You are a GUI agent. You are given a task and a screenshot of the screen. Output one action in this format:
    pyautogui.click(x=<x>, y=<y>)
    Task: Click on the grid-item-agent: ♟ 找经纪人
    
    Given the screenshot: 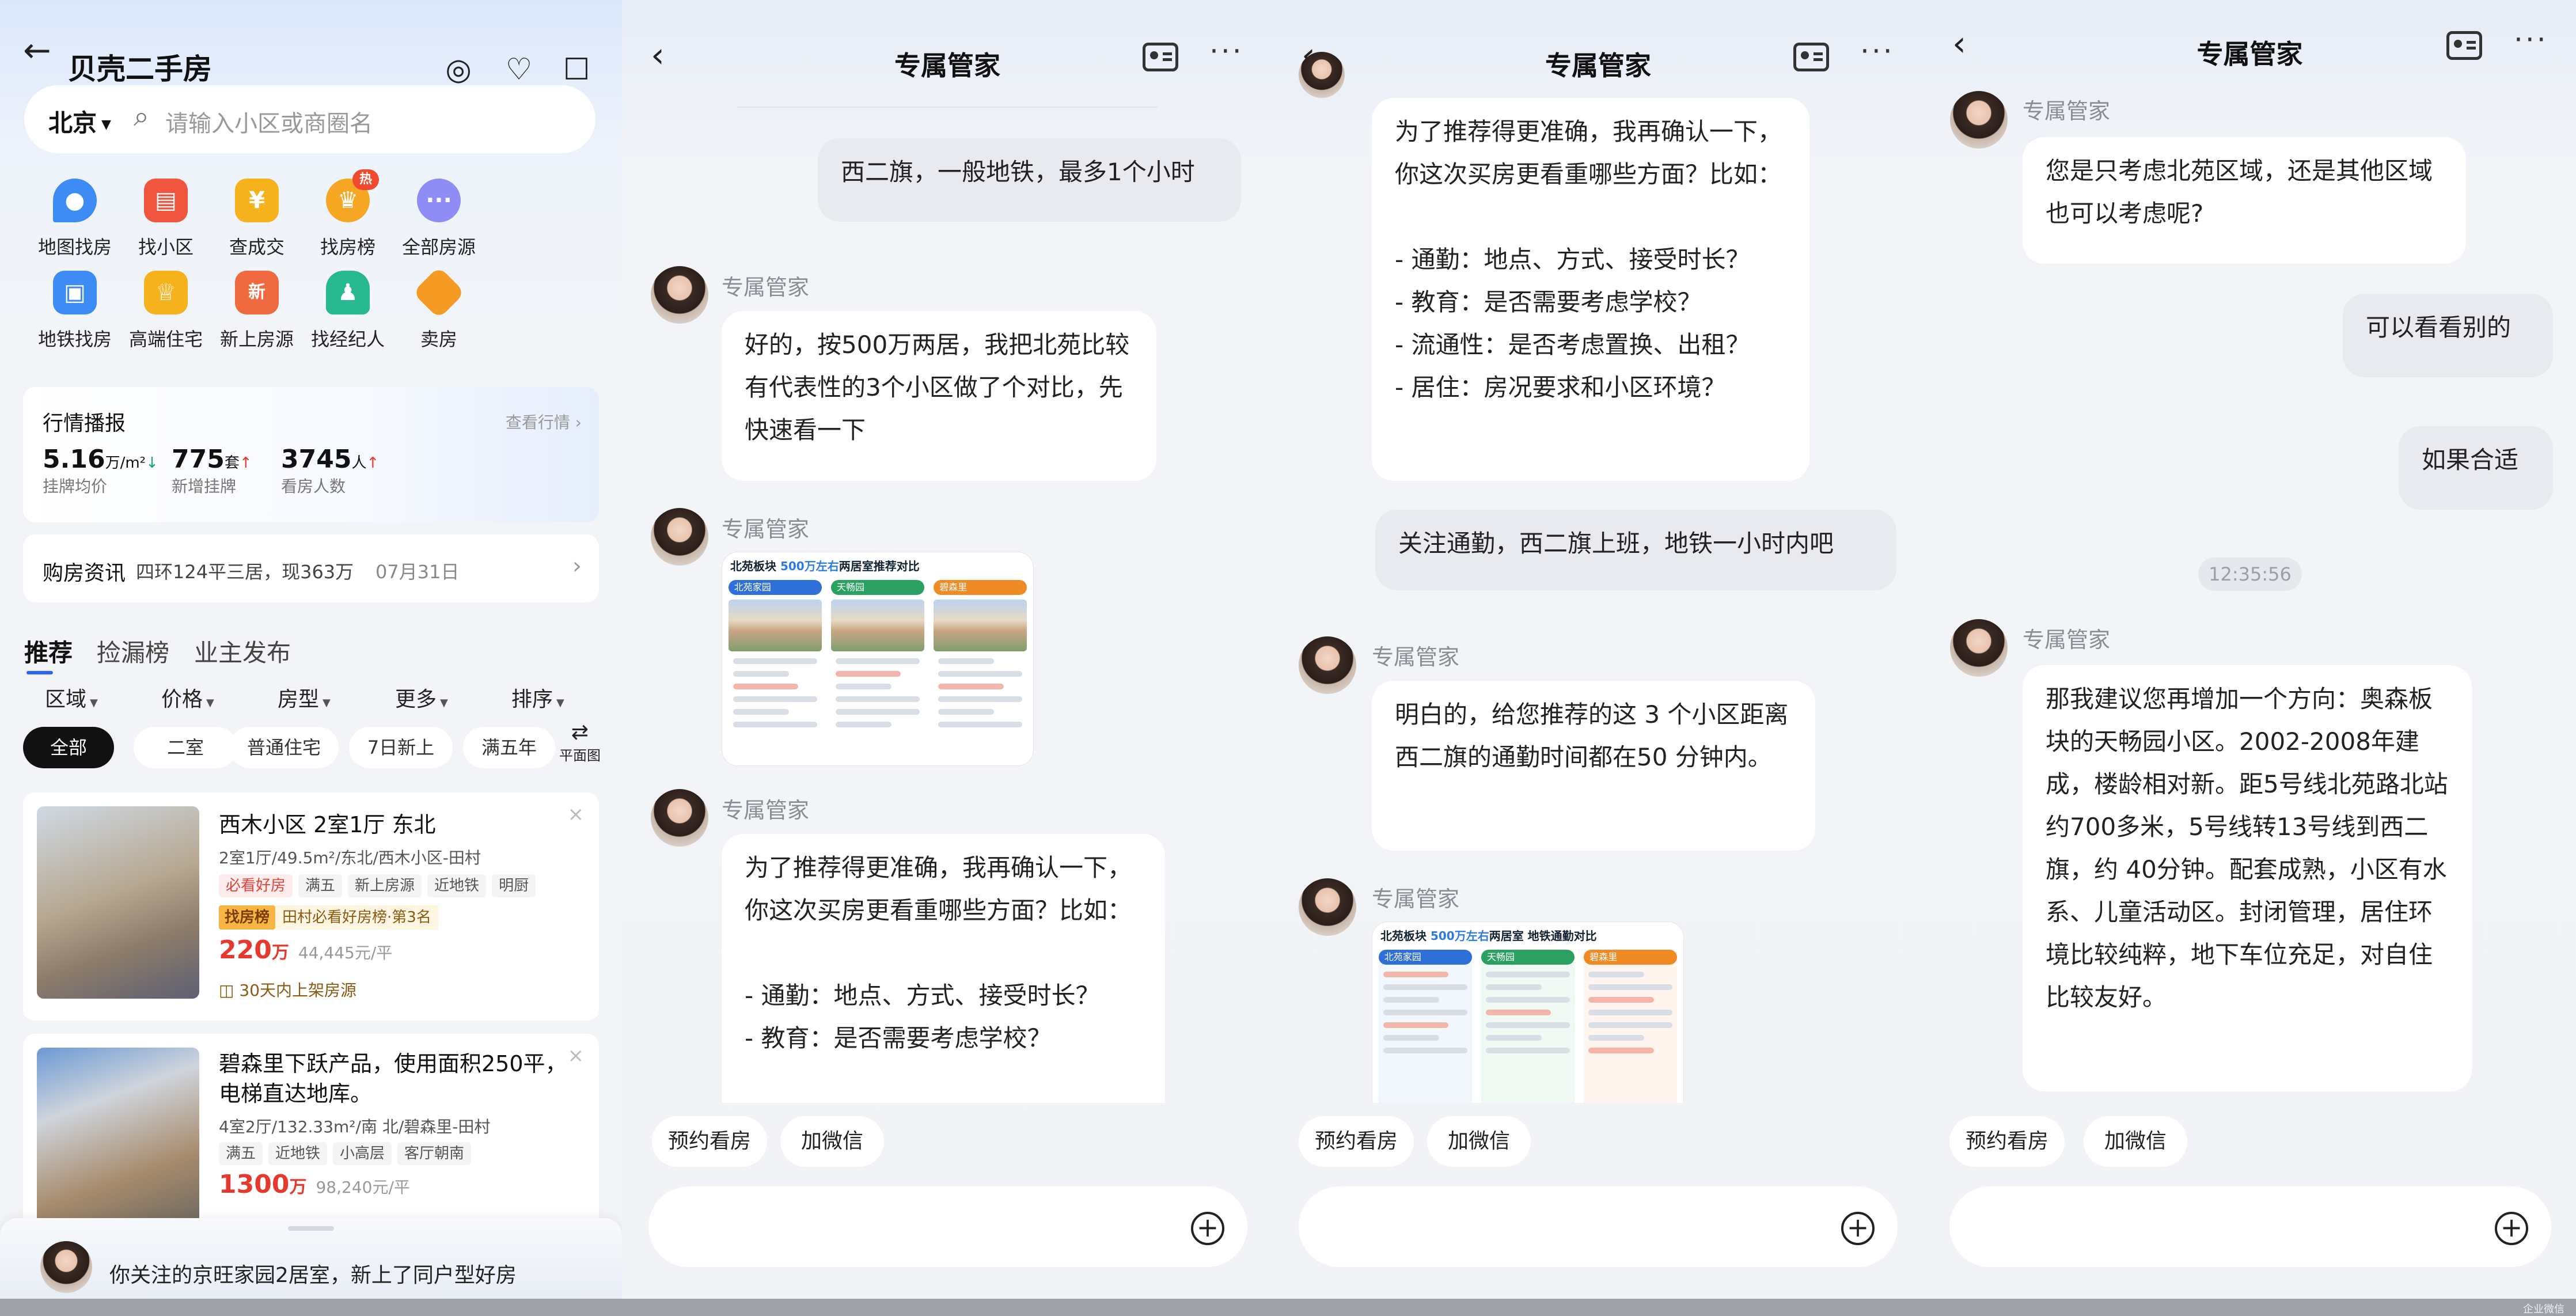 What is the action you would take?
    pyautogui.click(x=348, y=311)
    